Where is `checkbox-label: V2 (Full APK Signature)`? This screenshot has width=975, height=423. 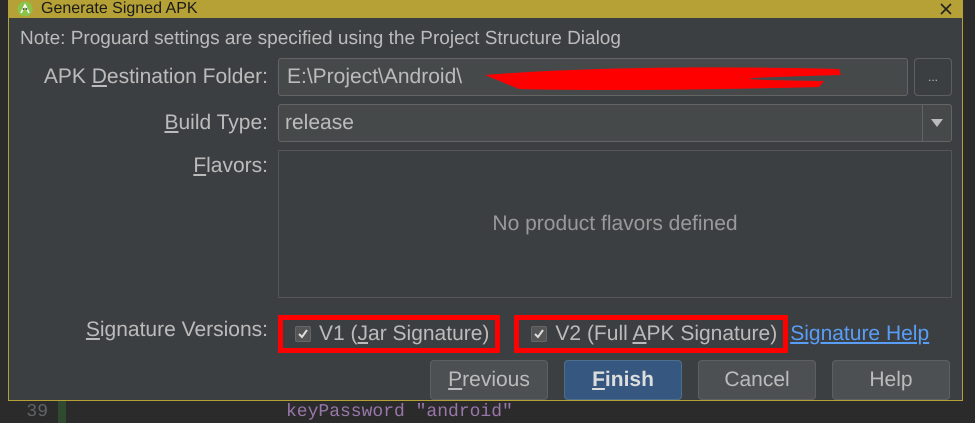 checkbox-label: V2 (Full APK Signature) is located at coordinates (666, 334).